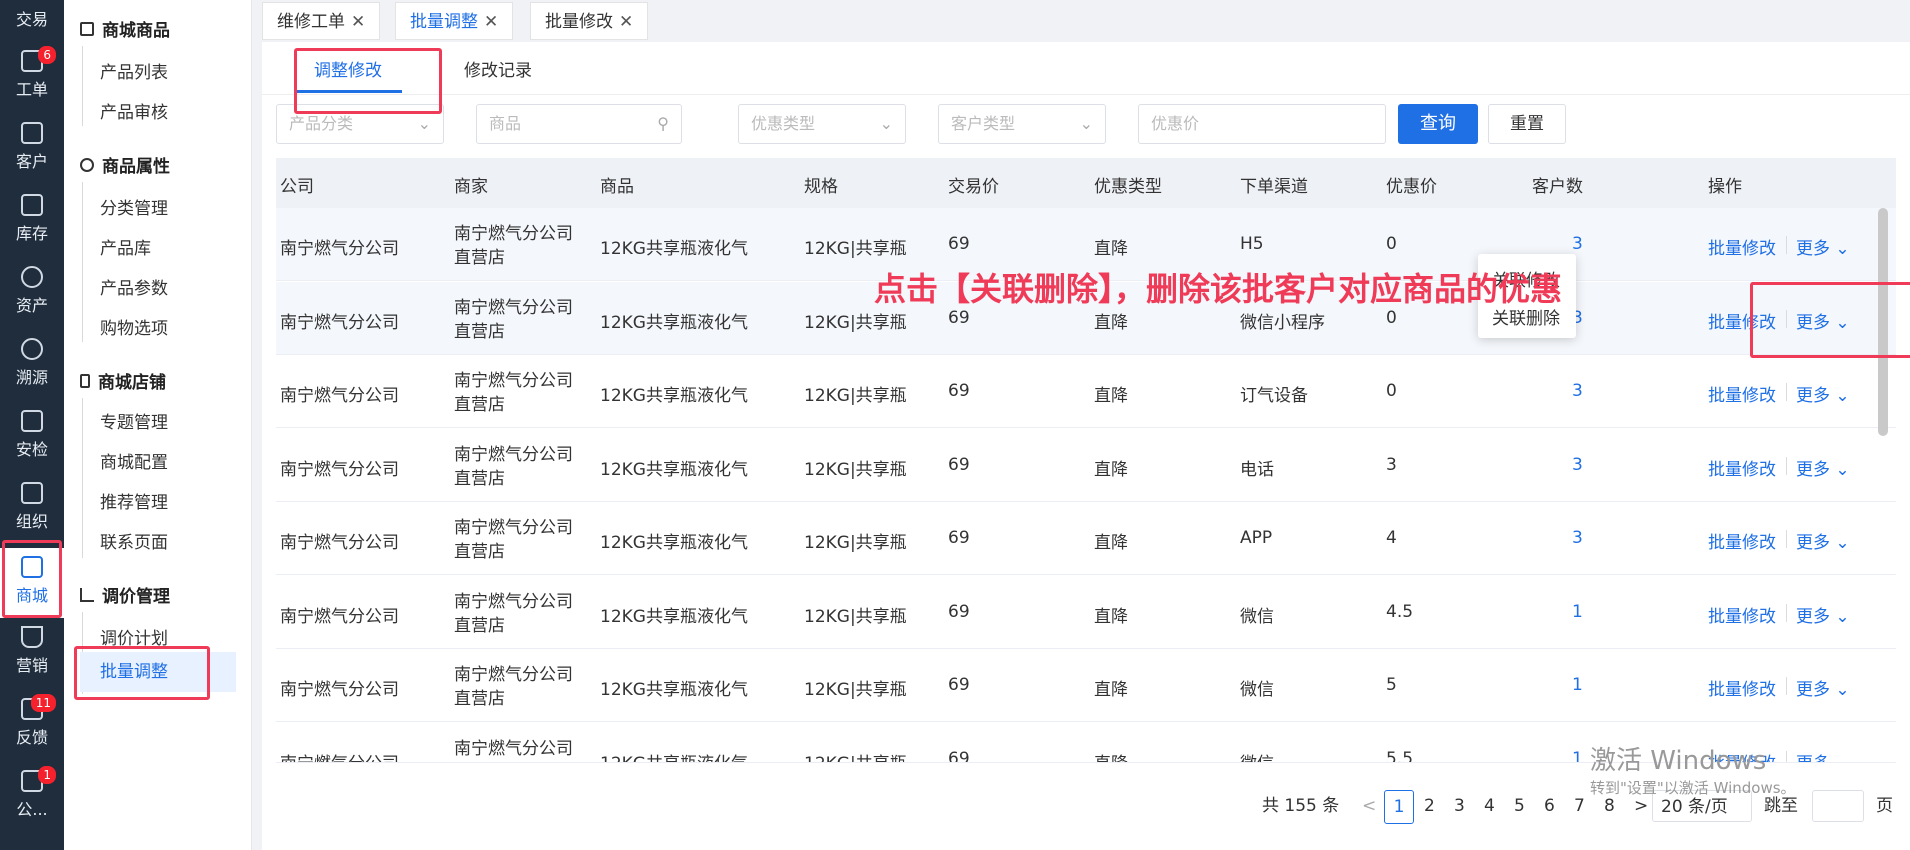  I want to click on menu-divider, so click(82, 86).